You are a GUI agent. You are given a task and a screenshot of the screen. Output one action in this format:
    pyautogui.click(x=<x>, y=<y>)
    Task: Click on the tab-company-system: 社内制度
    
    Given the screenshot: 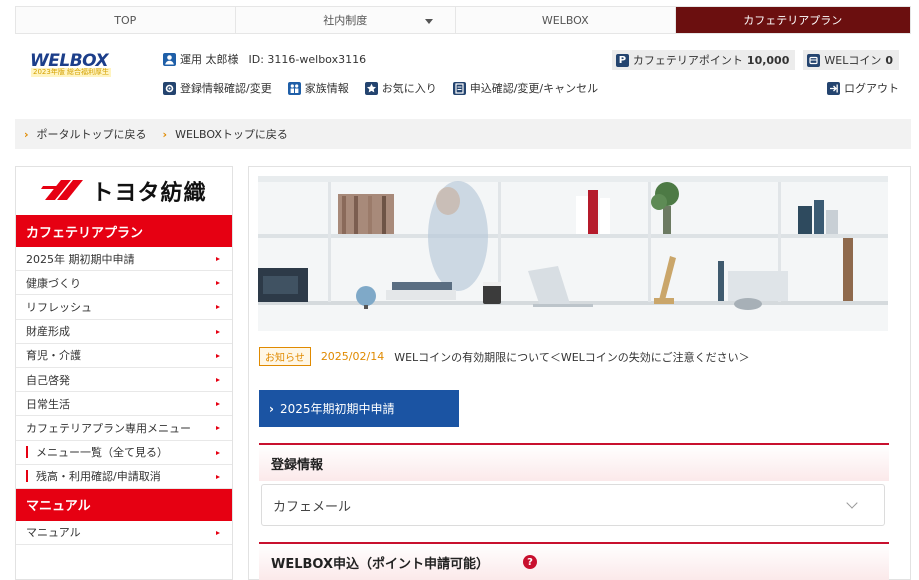 What is the action you would take?
    pyautogui.click(x=346, y=20)
    